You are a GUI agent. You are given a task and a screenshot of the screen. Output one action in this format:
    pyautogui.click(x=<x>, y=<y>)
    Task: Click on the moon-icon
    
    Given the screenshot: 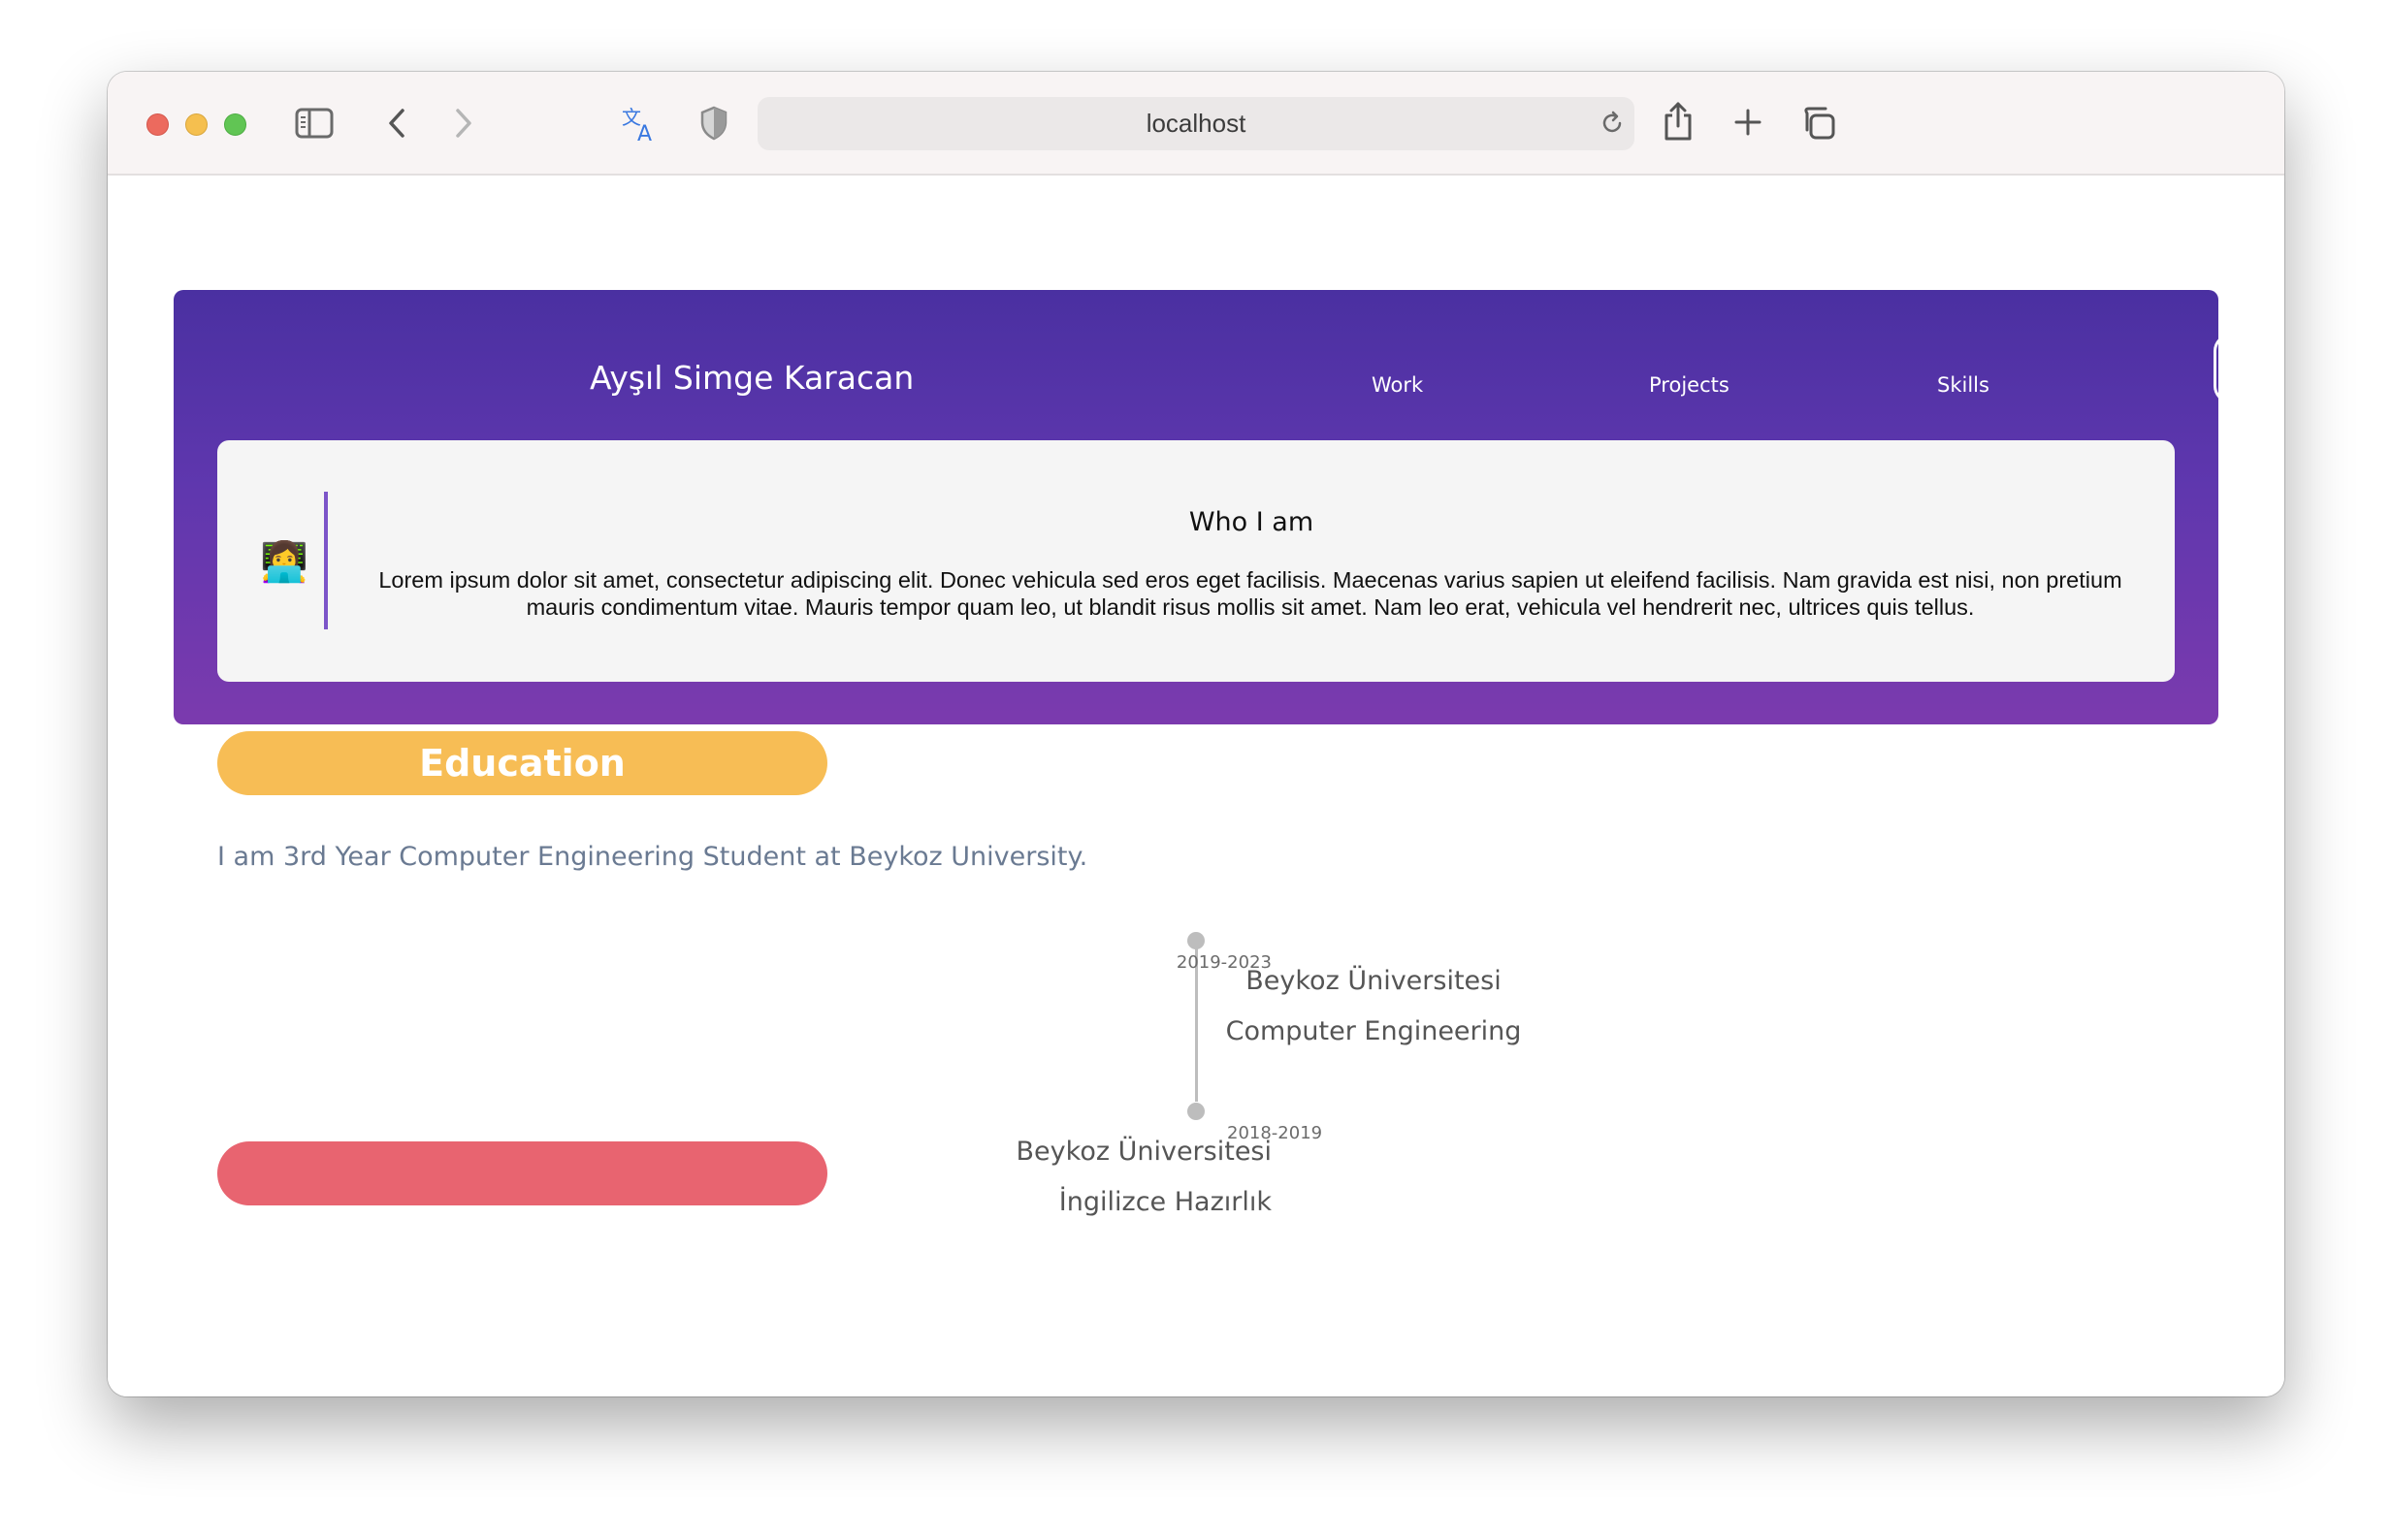 What is the action you would take?
    pyautogui.click(x=2248, y=369)
    